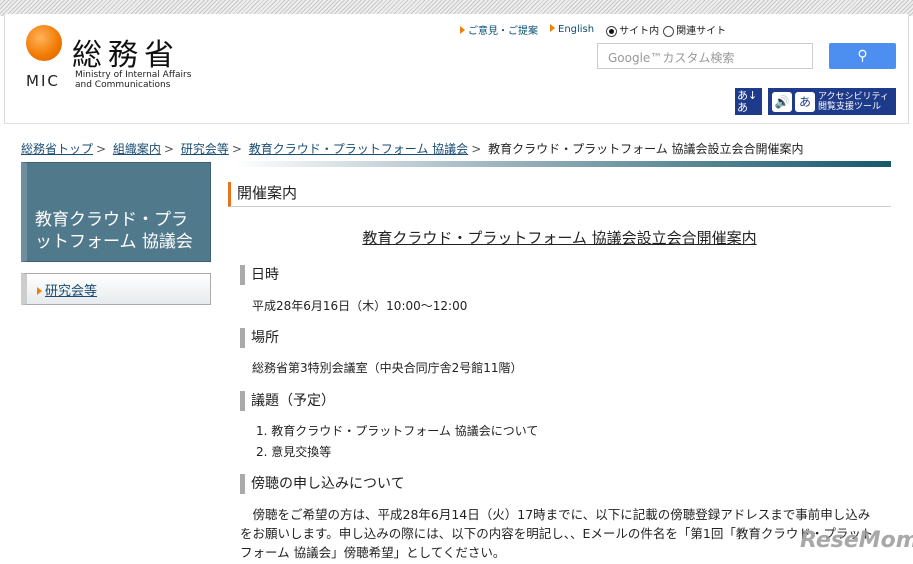 This screenshot has width=913, height=564. I want to click on agenda-item: 1. 教育クラウド・プラットフォーム 協議会について, so click(397, 431).